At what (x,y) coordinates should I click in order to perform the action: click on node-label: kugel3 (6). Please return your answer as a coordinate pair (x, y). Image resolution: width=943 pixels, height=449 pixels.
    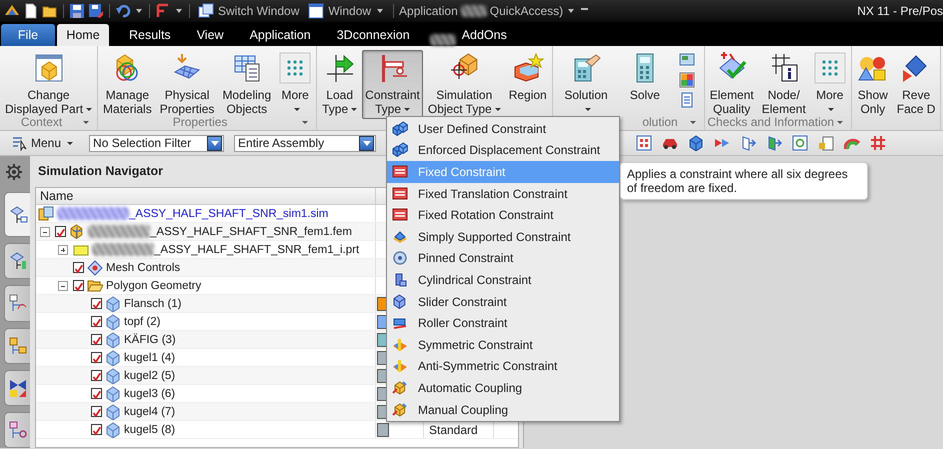
    Looking at the image, I should click on (150, 394).